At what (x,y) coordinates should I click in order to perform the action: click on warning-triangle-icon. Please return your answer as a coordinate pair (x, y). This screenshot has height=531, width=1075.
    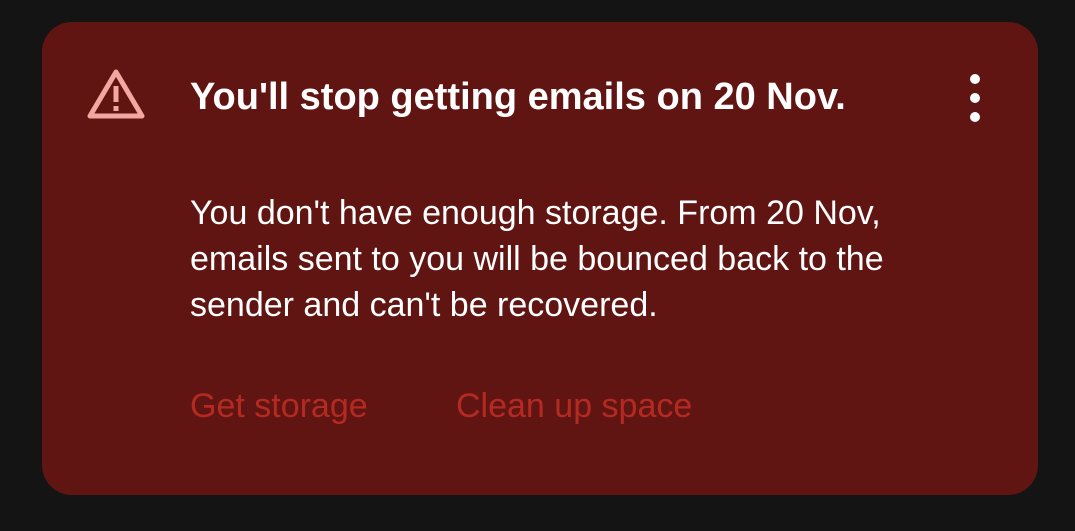
    Looking at the image, I should click on (116, 94).